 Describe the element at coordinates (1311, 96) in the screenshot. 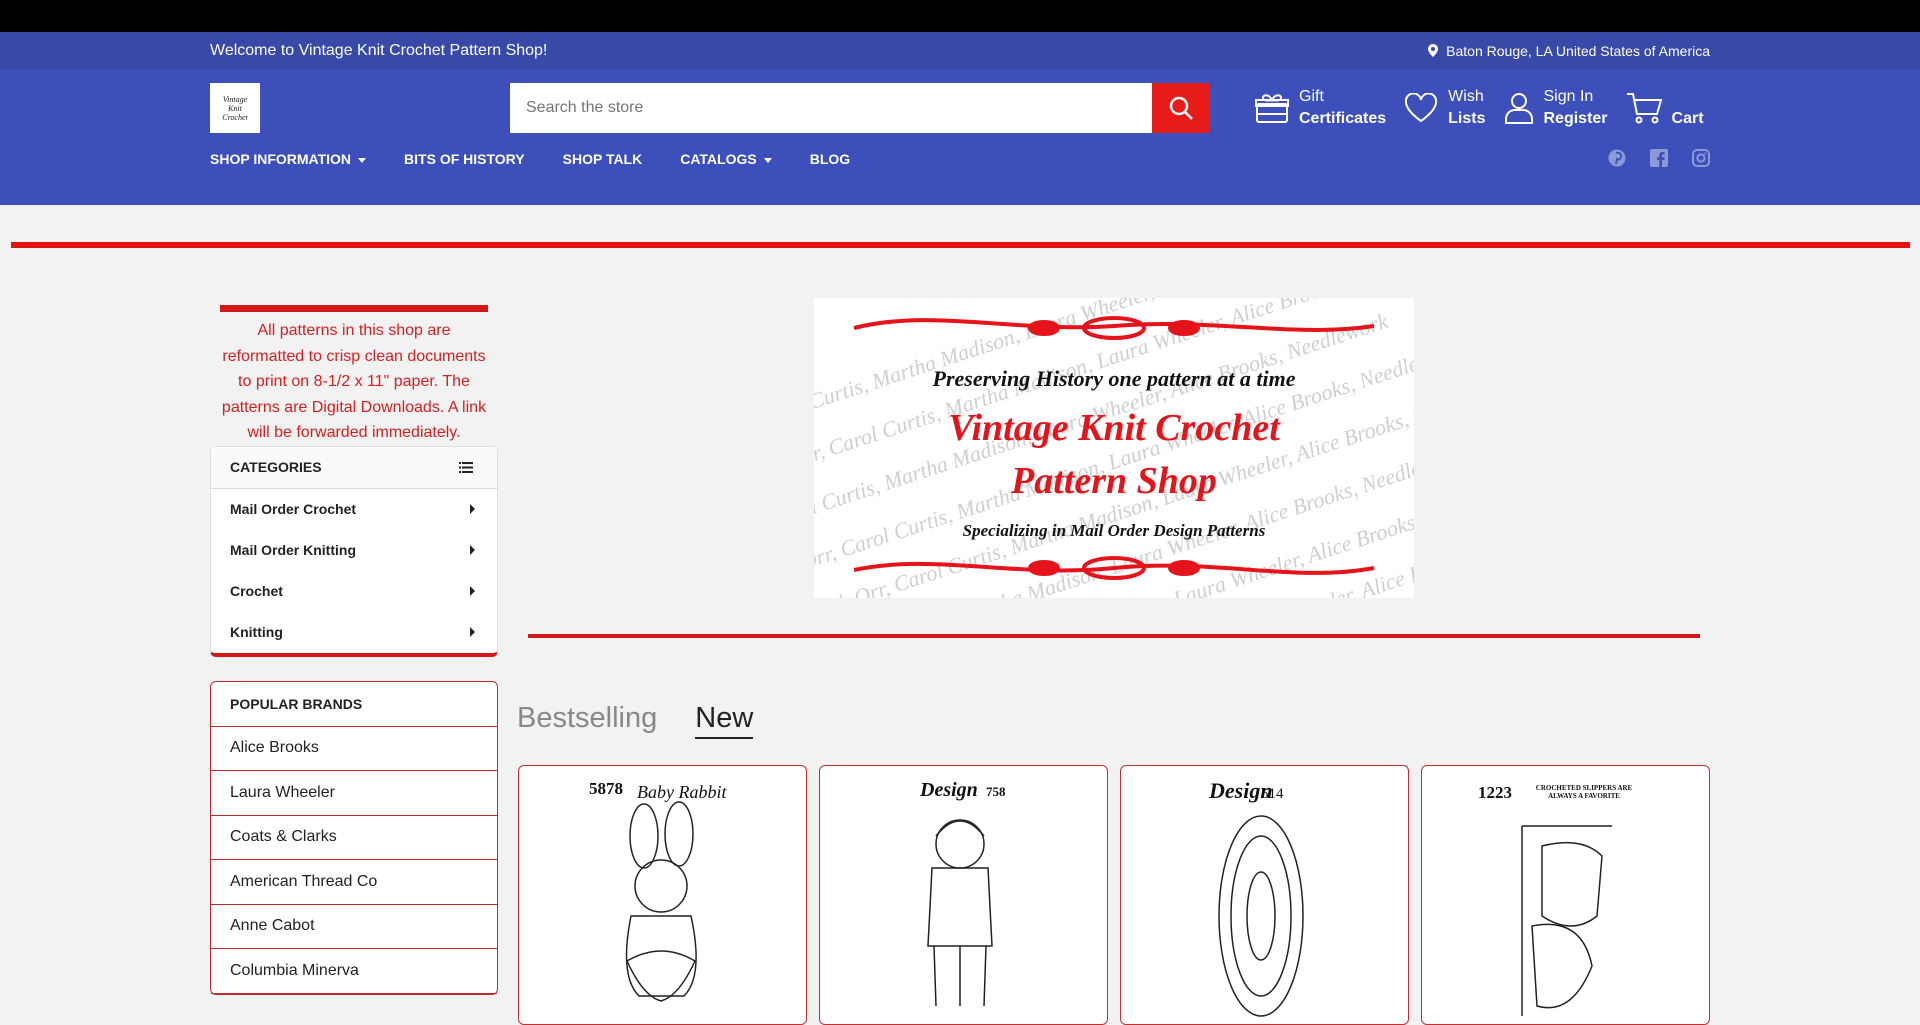

I see `gift-label-top: Gift` at that location.